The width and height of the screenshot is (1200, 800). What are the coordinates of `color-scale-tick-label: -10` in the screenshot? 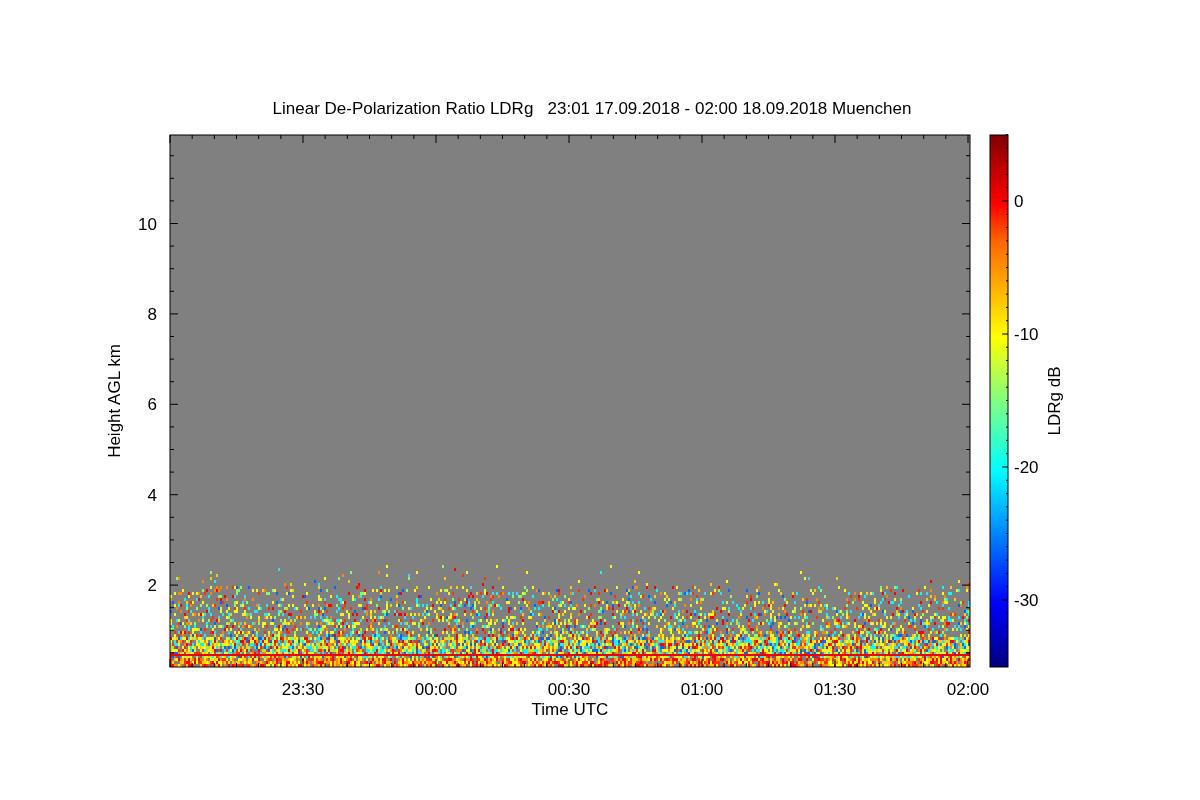 It's located at (1026, 334).